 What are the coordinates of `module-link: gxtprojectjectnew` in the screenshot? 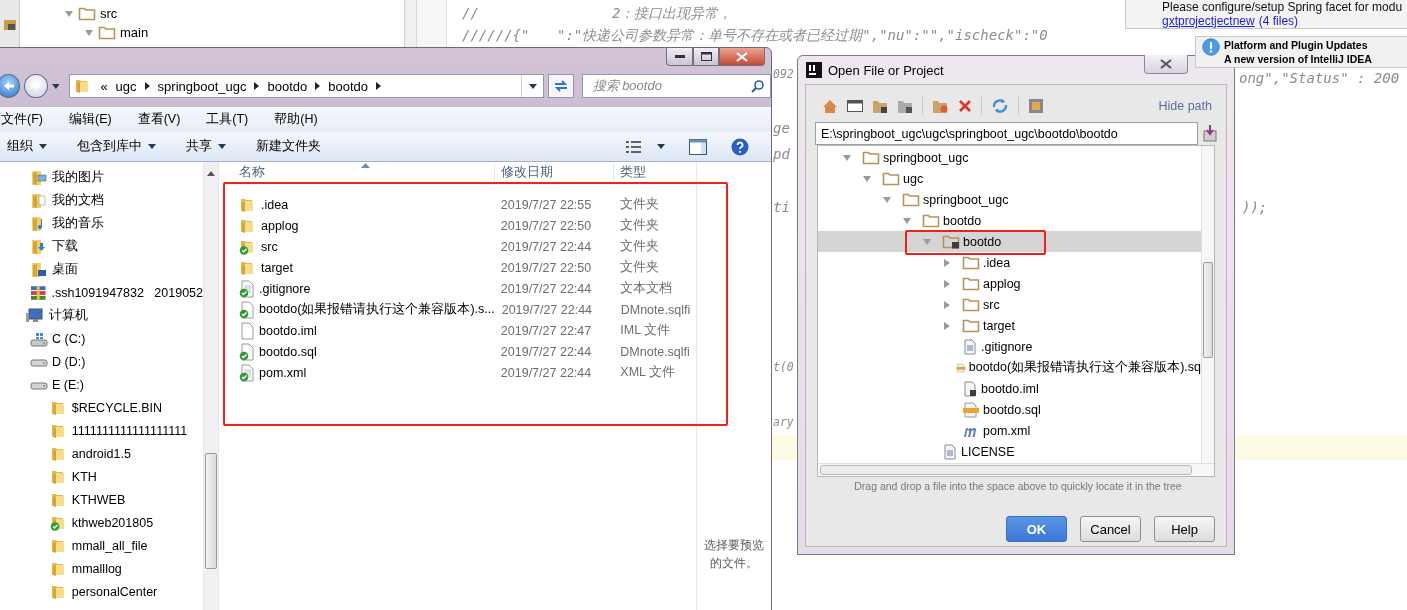 It's located at (1208, 21).